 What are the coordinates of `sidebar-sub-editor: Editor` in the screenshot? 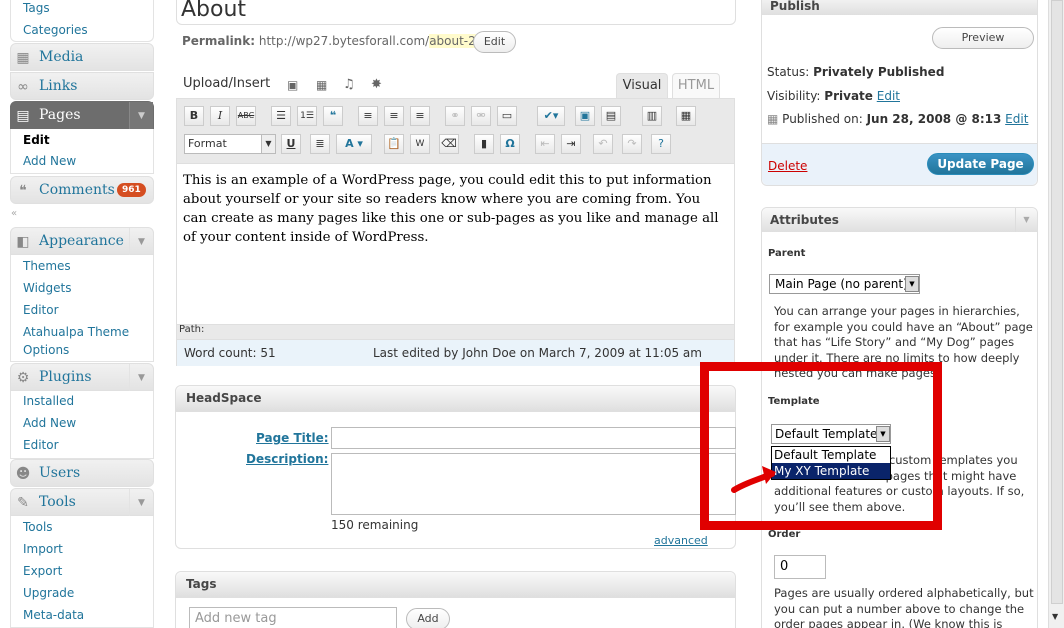 It's located at (41, 310).